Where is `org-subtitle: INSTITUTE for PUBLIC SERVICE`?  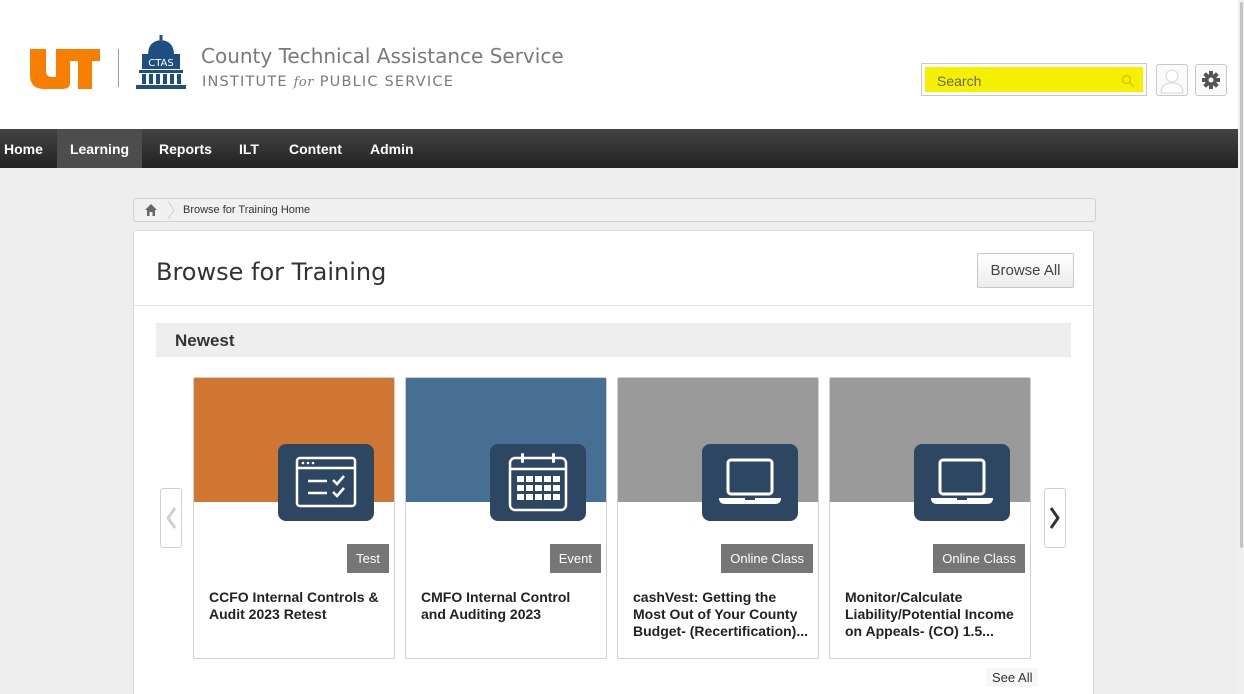
org-subtitle: INSTITUTE for PUBLIC SERVICE is located at coordinates (328, 82).